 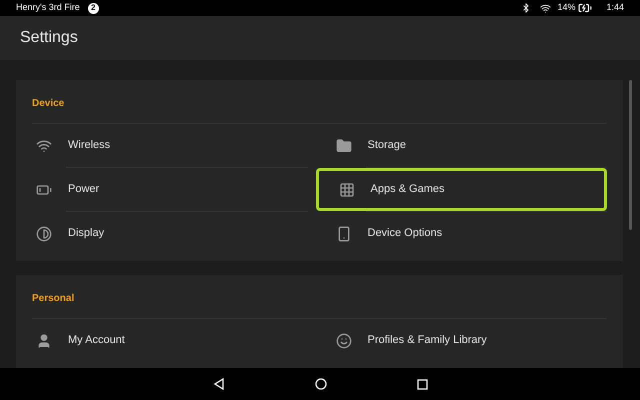 I want to click on item-label: Wireless, so click(x=89, y=146).